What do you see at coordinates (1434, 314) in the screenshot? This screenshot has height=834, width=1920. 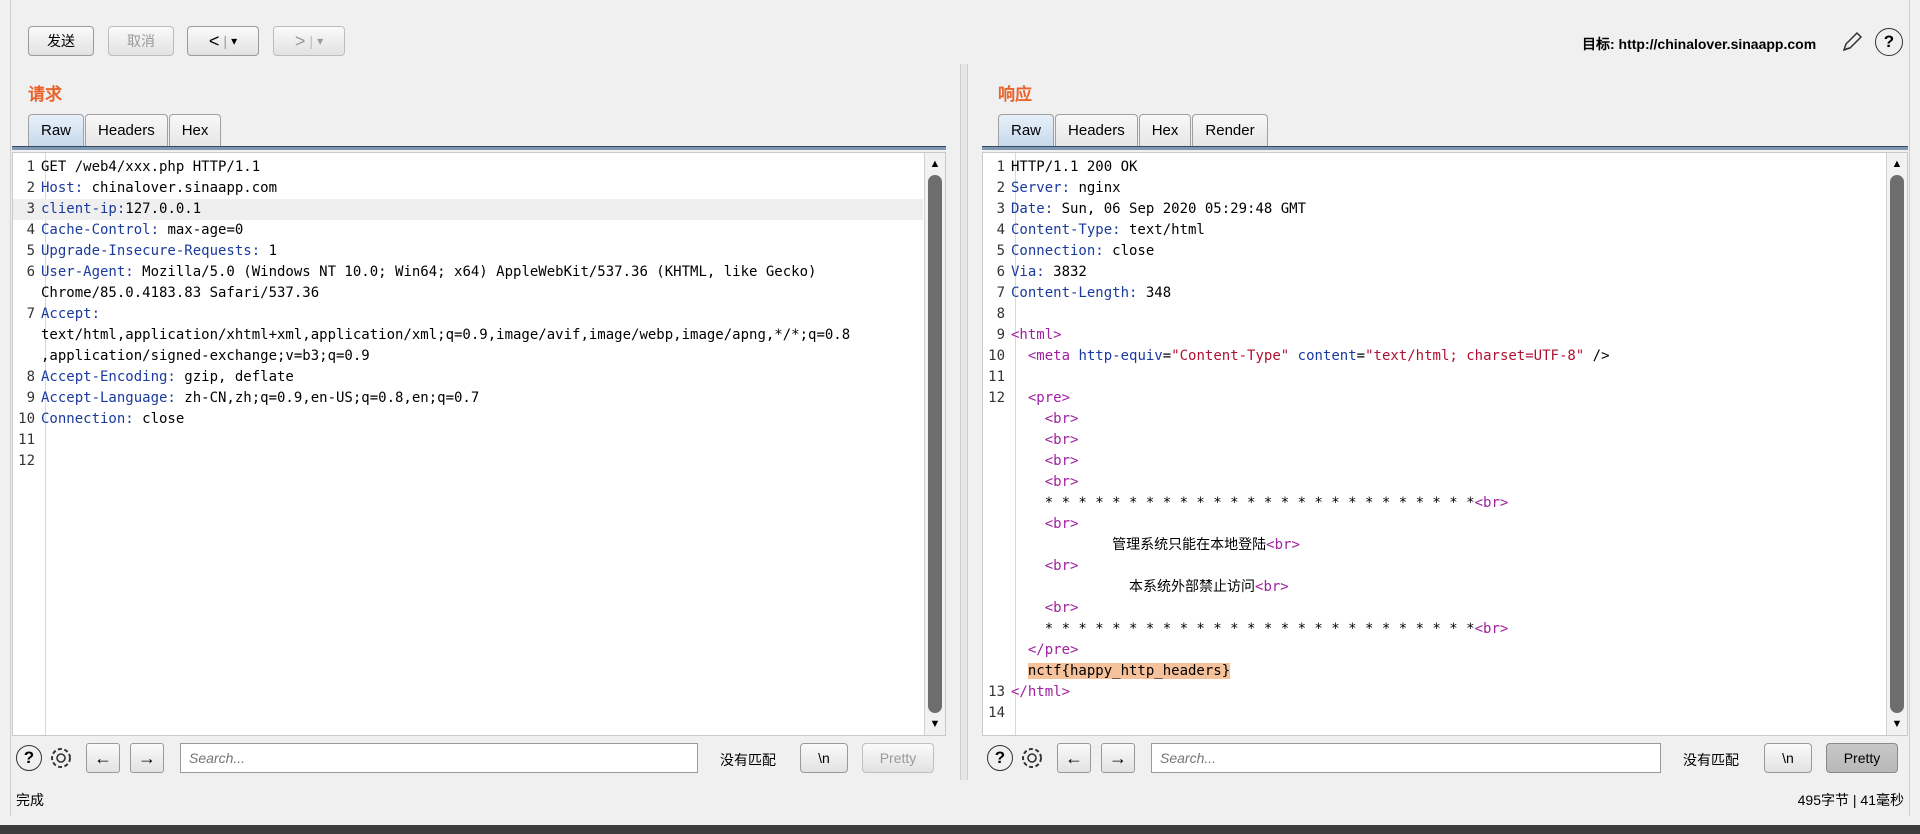 I see `code-line: 8` at bounding box center [1434, 314].